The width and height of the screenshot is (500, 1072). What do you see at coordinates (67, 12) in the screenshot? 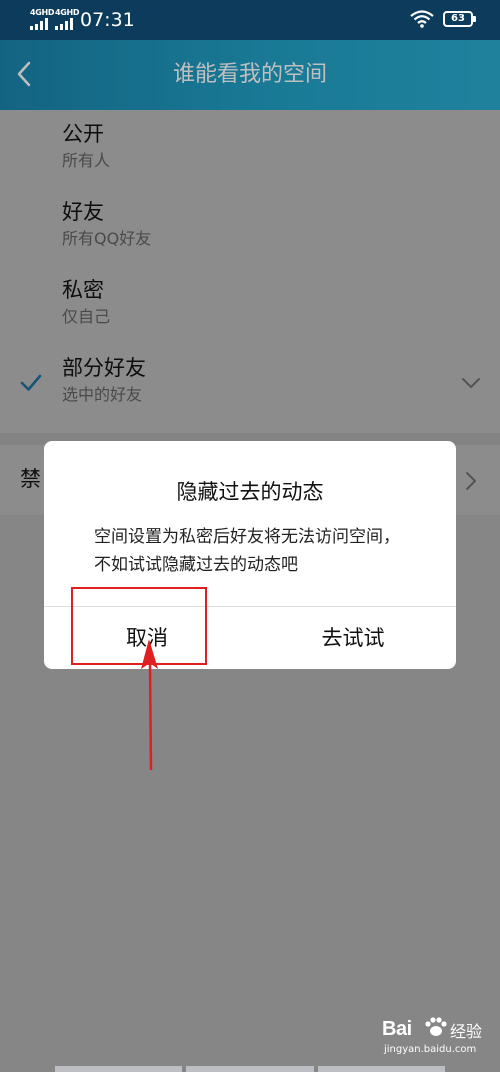
I see `network-type-label-2: 4GHD` at bounding box center [67, 12].